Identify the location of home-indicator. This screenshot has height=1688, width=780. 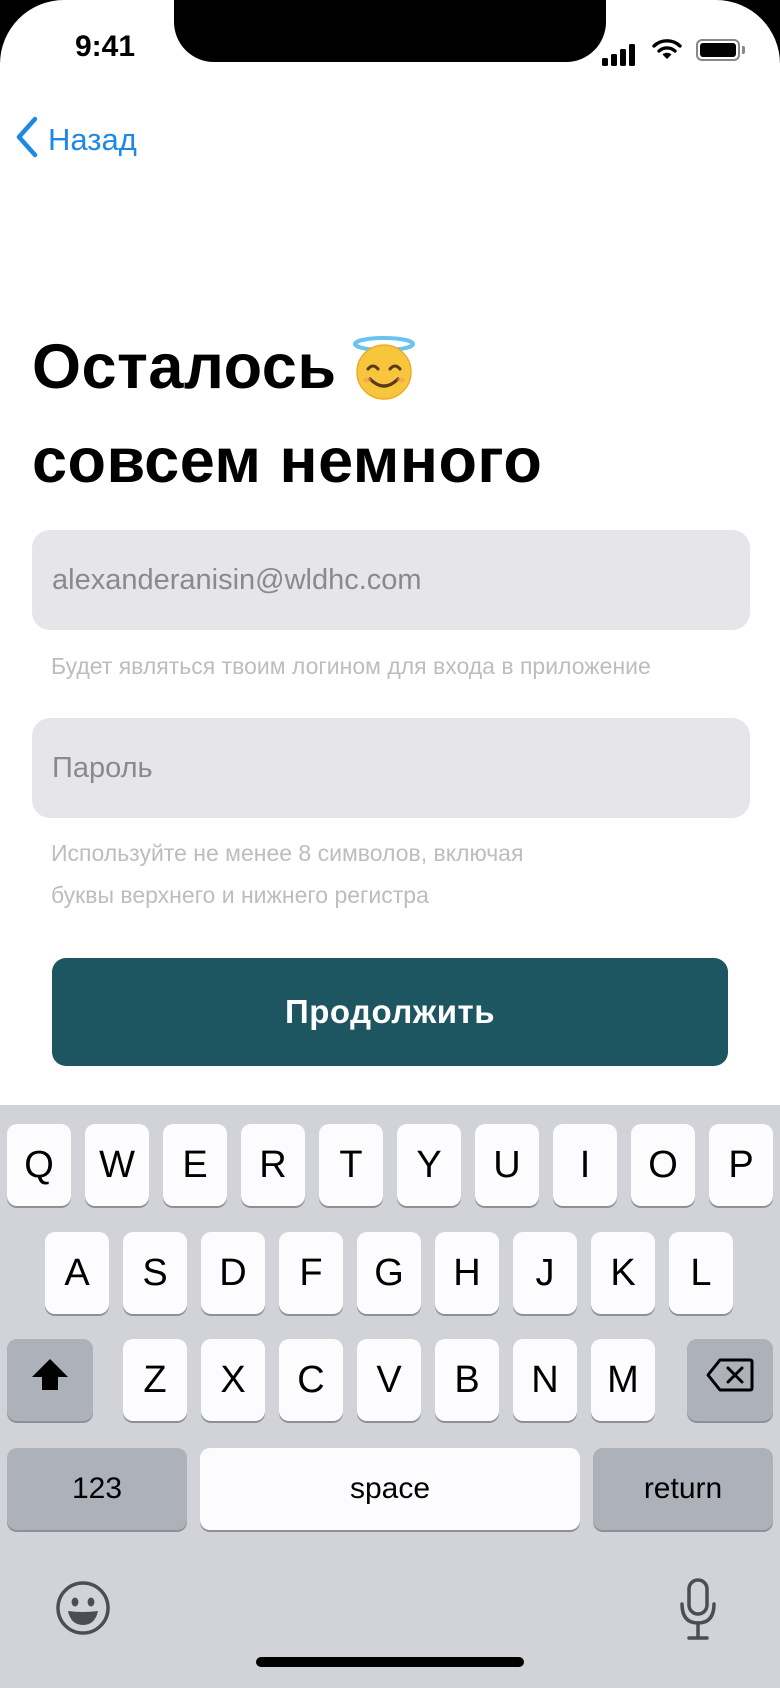
(390, 1662).